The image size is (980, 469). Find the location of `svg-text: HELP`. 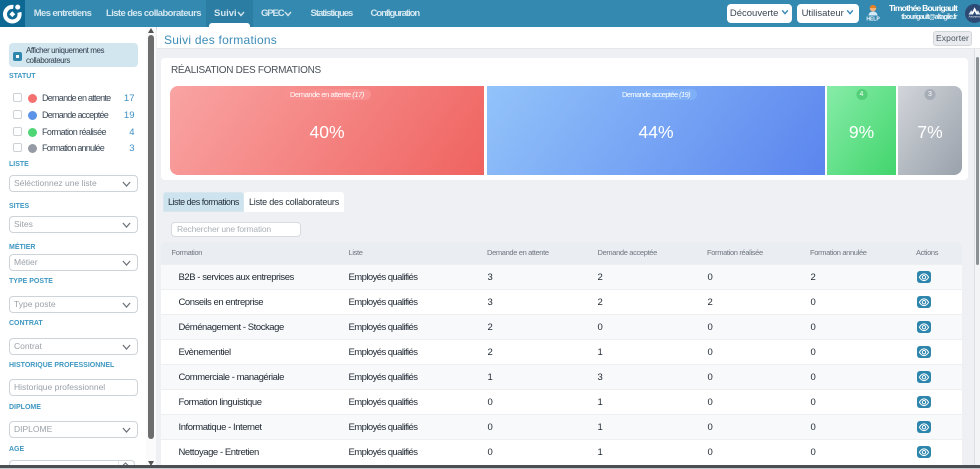

svg-text: HELP is located at coordinates (873, 20).